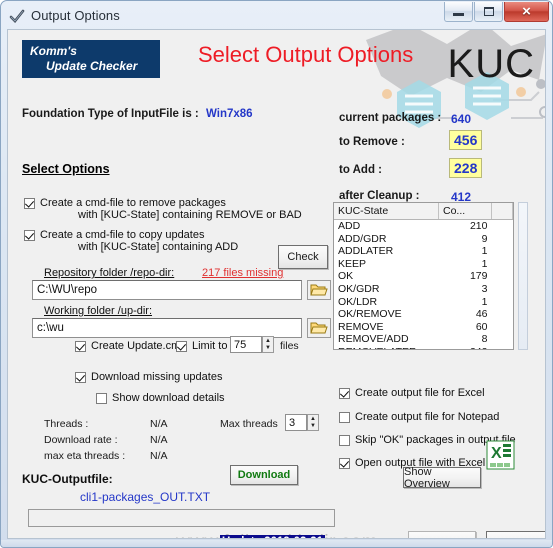 The height and width of the screenshot is (548, 553). What do you see at coordinates (110, 114) in the screenshot?
I see `foundation-type-label: Foundation Type of InputFile is :` at bounding box center [110, 114].